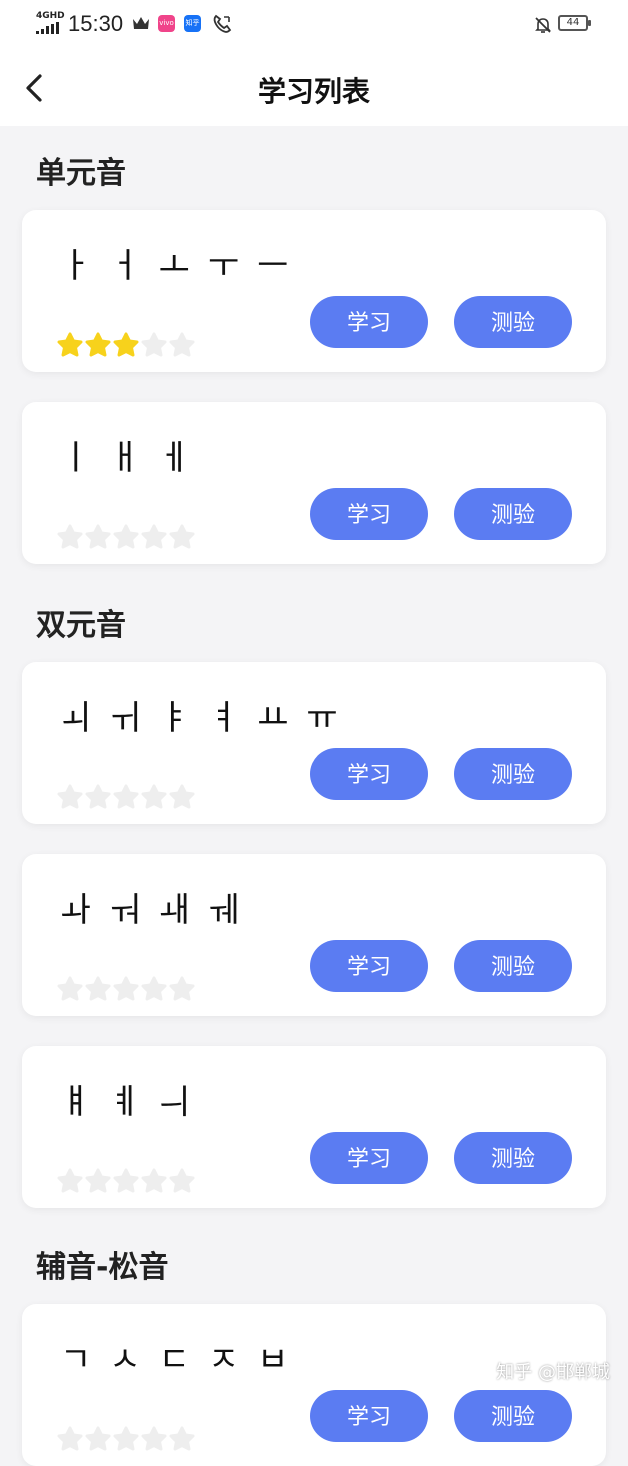 The width and height of the screenshot is (628, 1466). Describe the element at coordinates (314, 25) in the screenshot. I see `status-bar: 4GHD 15:30 vivo 知乎 44` at that location.